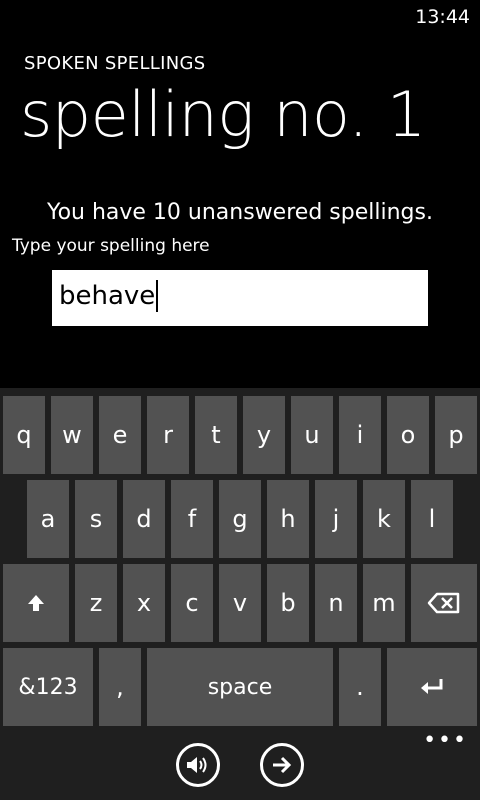  I want to click on text-caret, so click(157, 296).